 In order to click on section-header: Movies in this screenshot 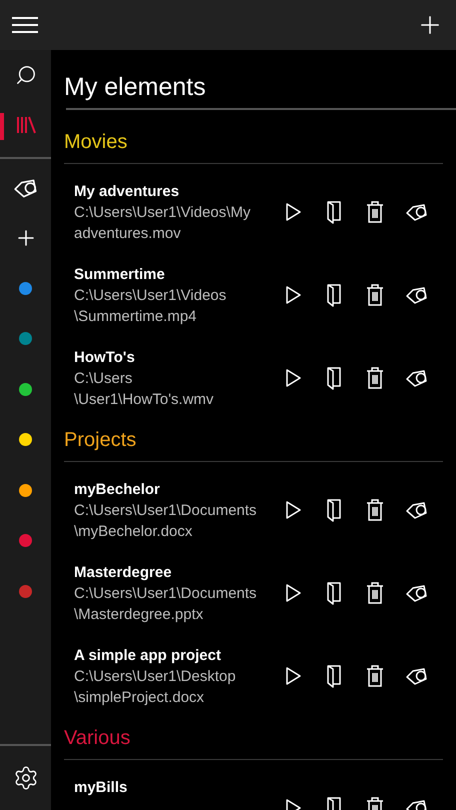, I will do `click(96, 142)`.